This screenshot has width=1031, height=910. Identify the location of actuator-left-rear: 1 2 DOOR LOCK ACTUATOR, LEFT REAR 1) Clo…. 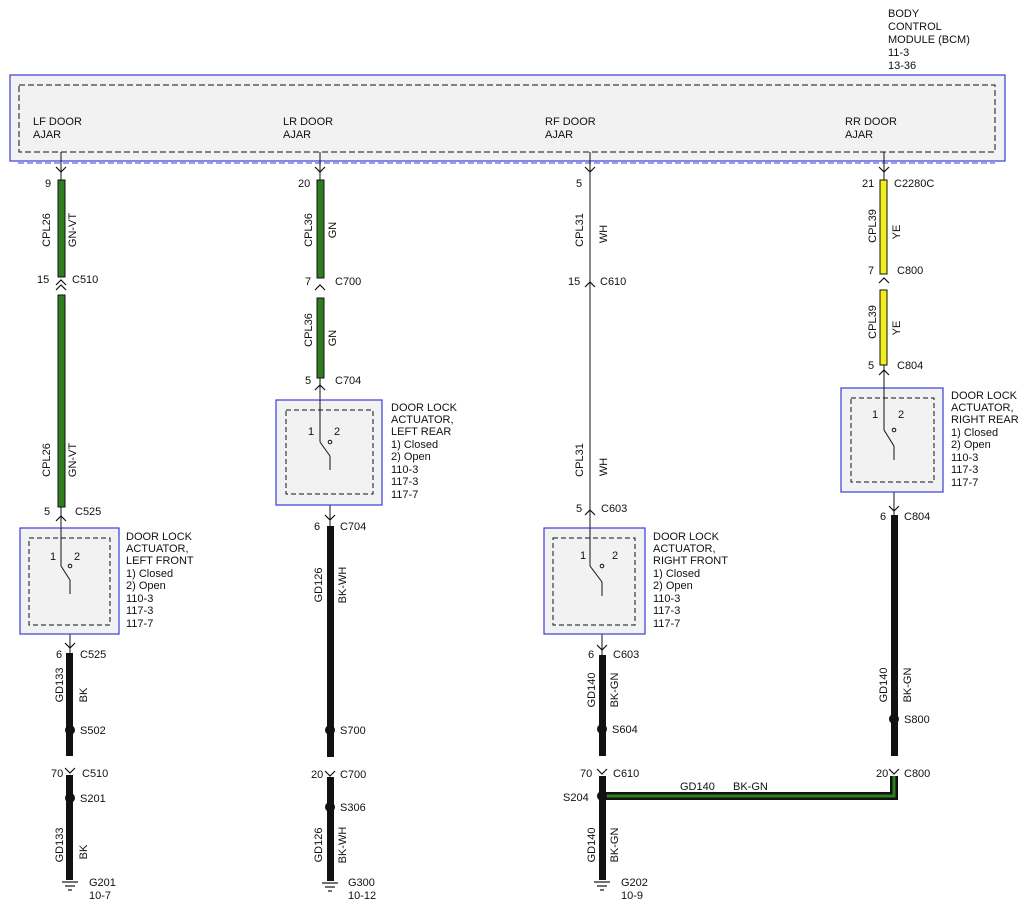
(366, 452).